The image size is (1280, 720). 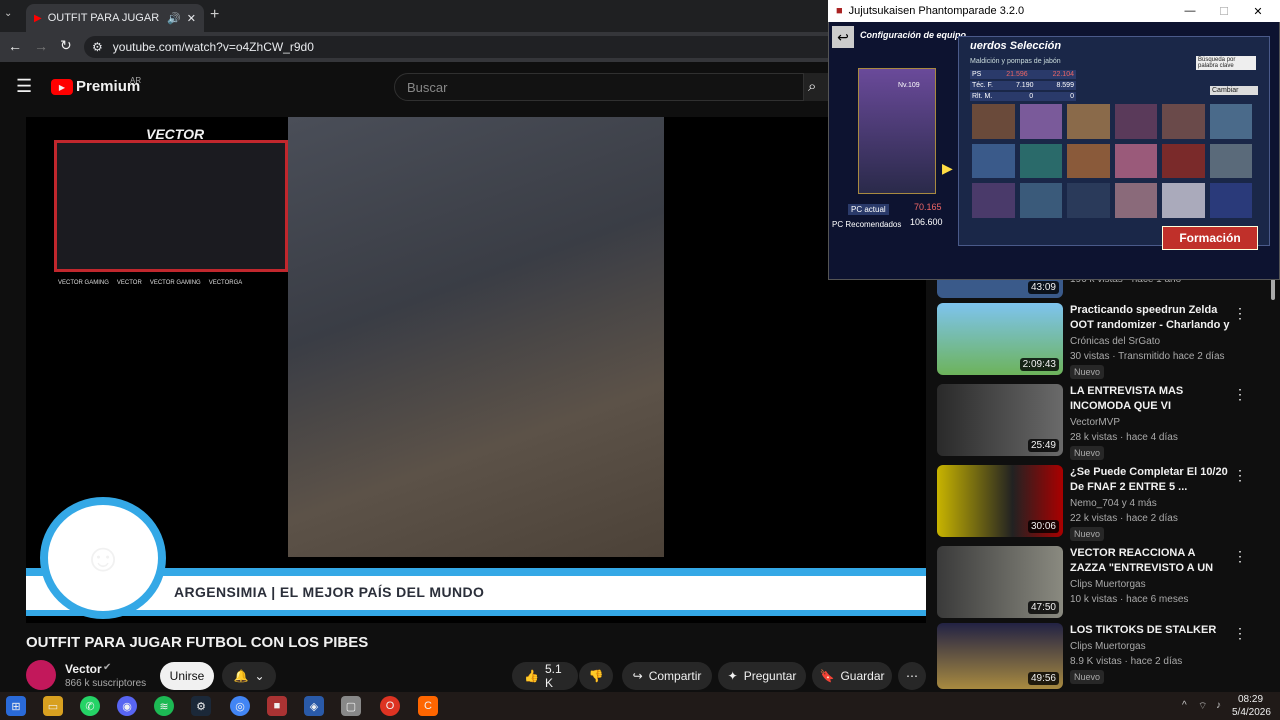 What do you see at coordinates (8, 13) in the screenshot?
I see `tab-list-button: ⌄` at bounding box center [8, 13].